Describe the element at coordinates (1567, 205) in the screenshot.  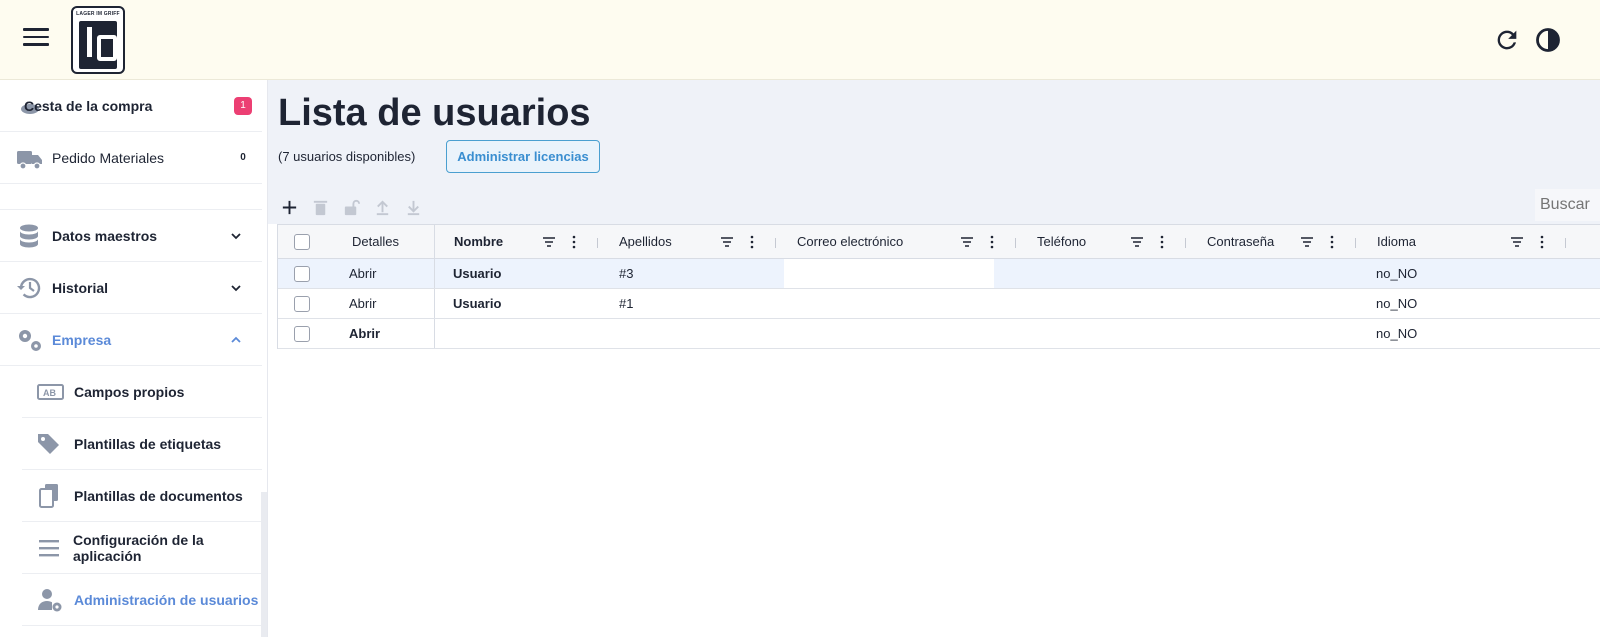
I see `search-input` at that location.